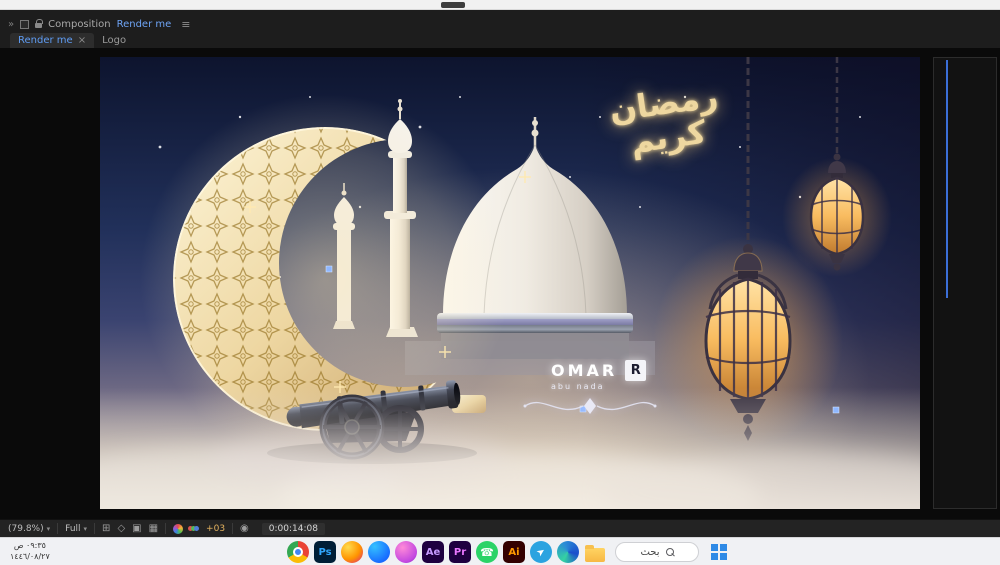 The height and width of the screenshot is (565, 1000). Describe the element at coordinates (298, 552) in the screenshot. I see `taskbar-app-chrome` at that location.